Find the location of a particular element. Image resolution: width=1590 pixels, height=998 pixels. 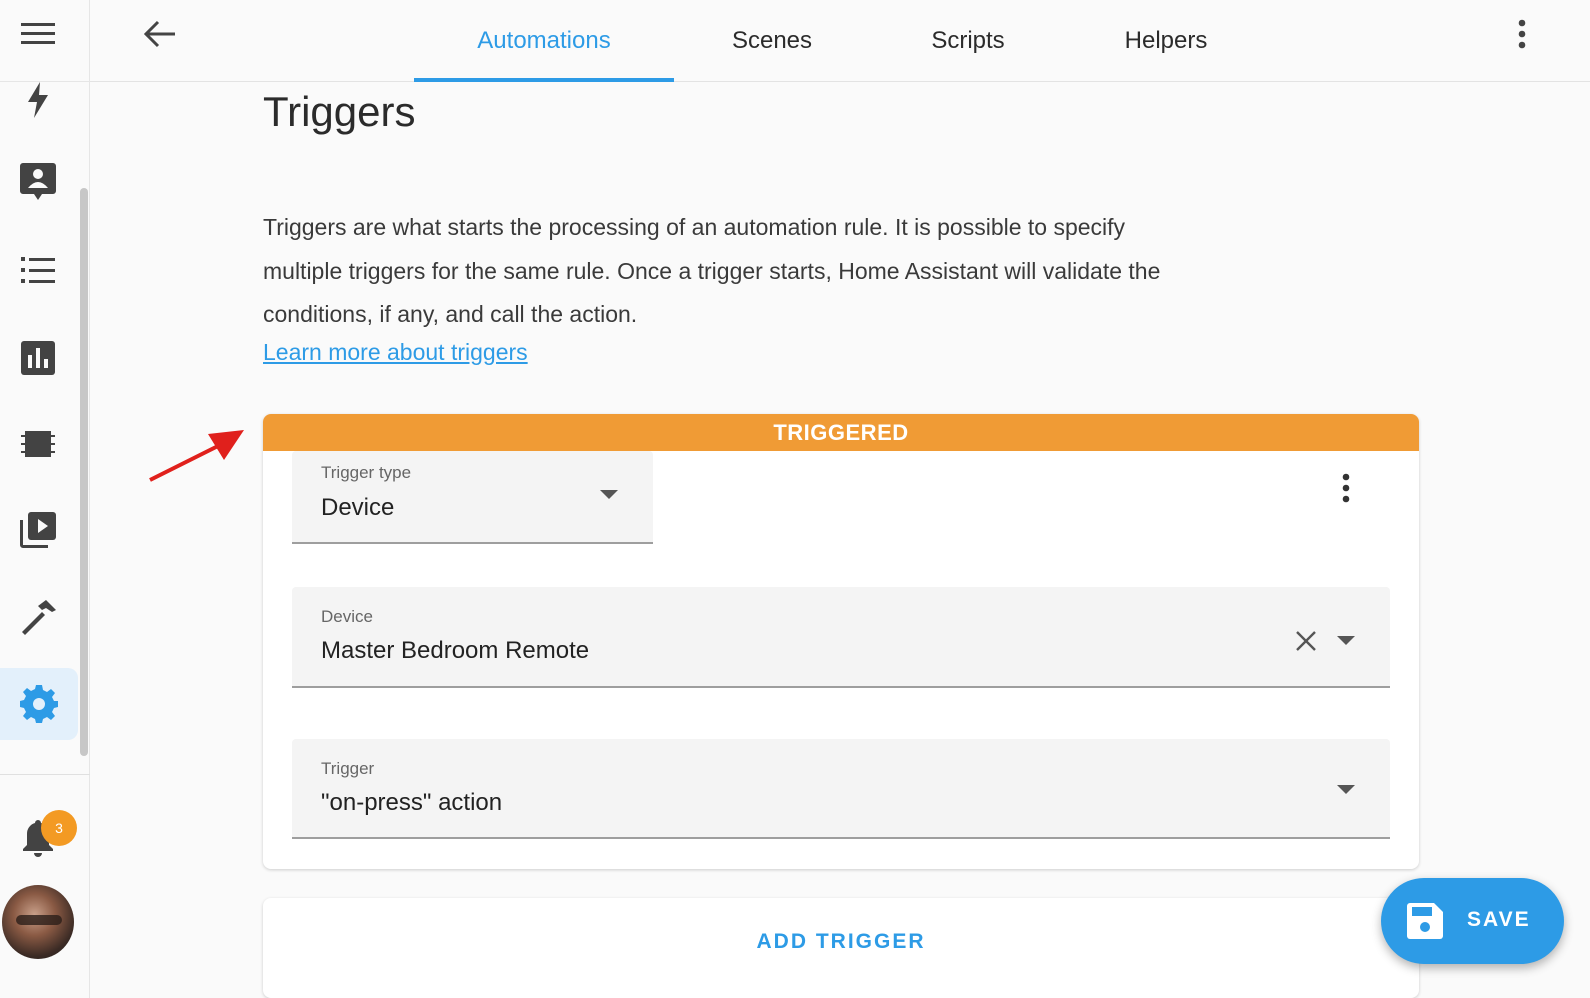

top-bar: Automations Scenes Scripts Helpers is located at coordinates (840, 41).